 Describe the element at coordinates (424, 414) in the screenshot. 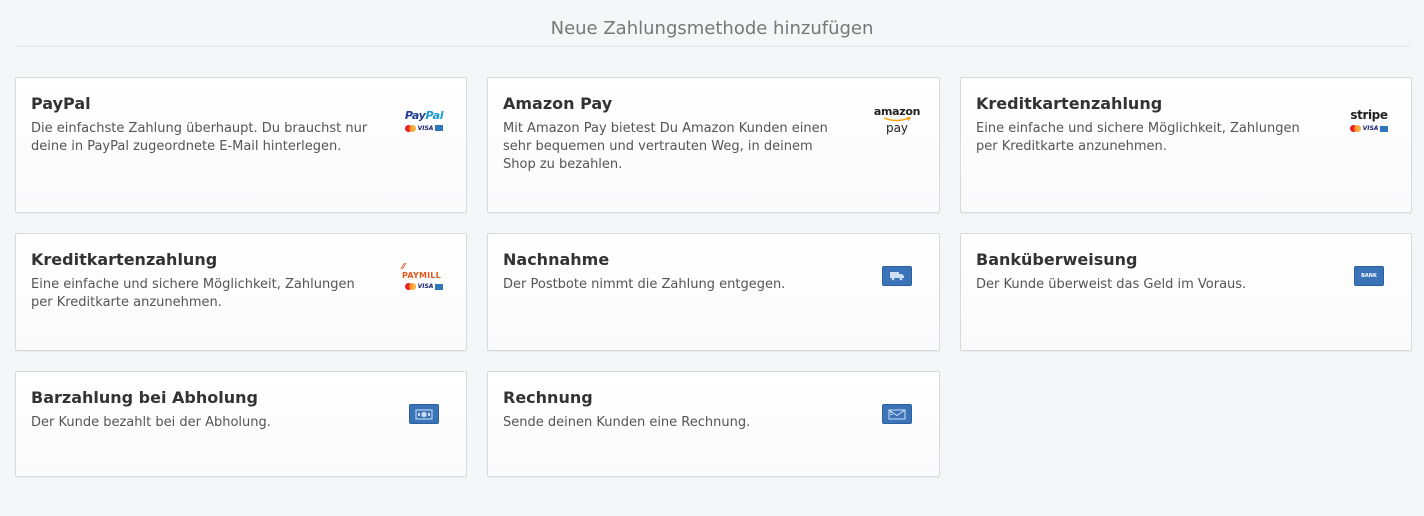

I see `cash-icon` at that location.